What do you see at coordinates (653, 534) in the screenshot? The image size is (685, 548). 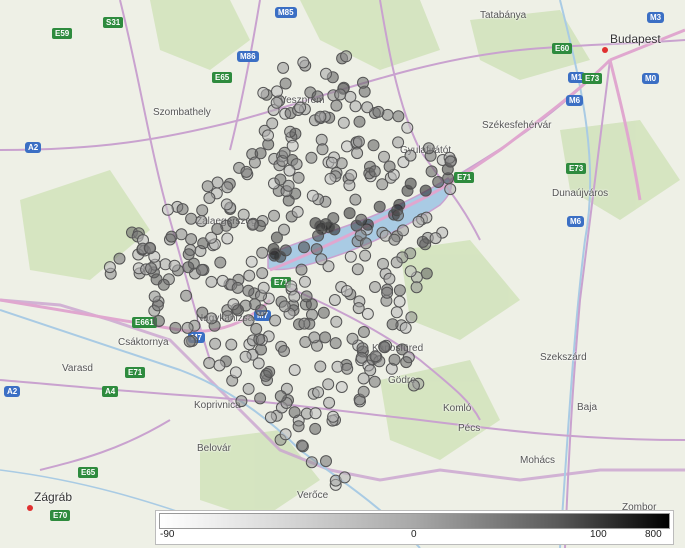 I see `legend-max-label: 800` at bounding box center [653, 534].